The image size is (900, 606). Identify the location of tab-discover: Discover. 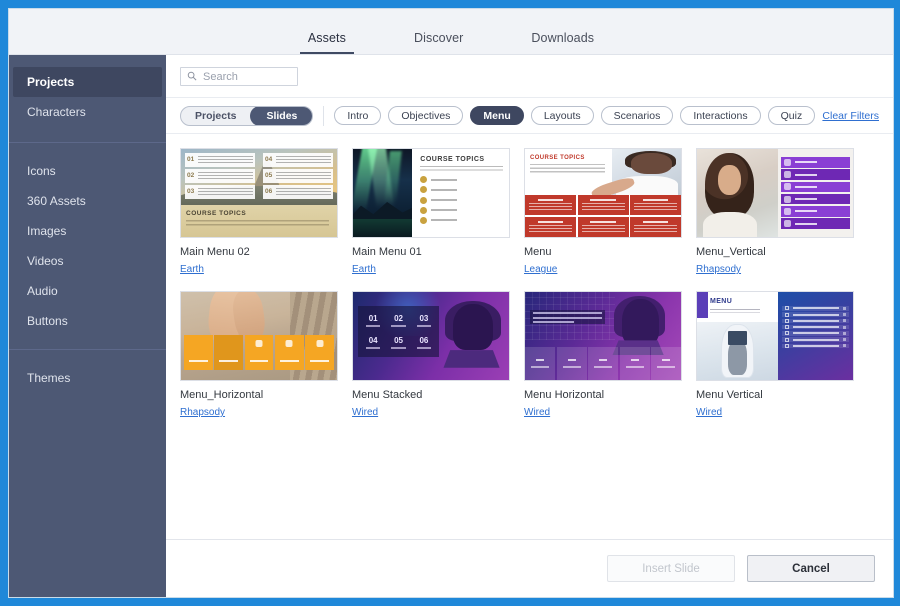
(438, 42).